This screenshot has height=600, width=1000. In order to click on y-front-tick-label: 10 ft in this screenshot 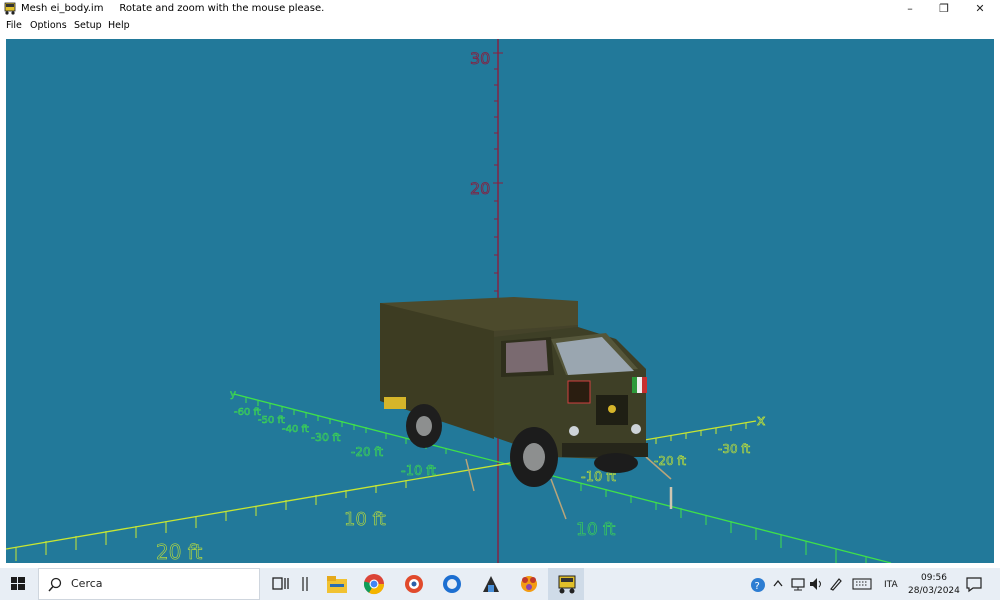, I will do `click(596, 530)`.